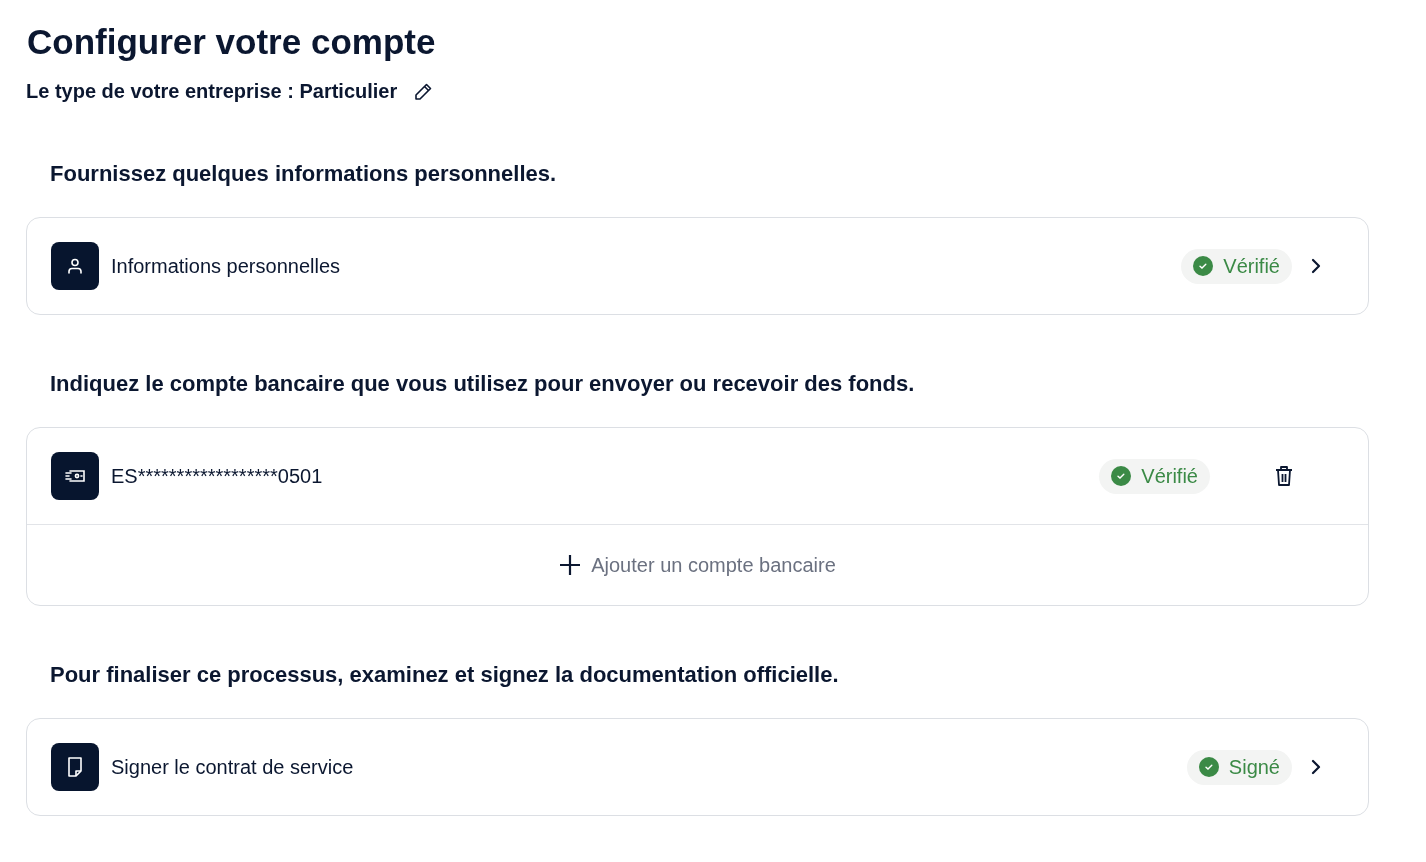 This screenshot has width=1426, height=862. I want to click on add-bank-account-button: Ajouter un compte bancaire, so click(697, 565).